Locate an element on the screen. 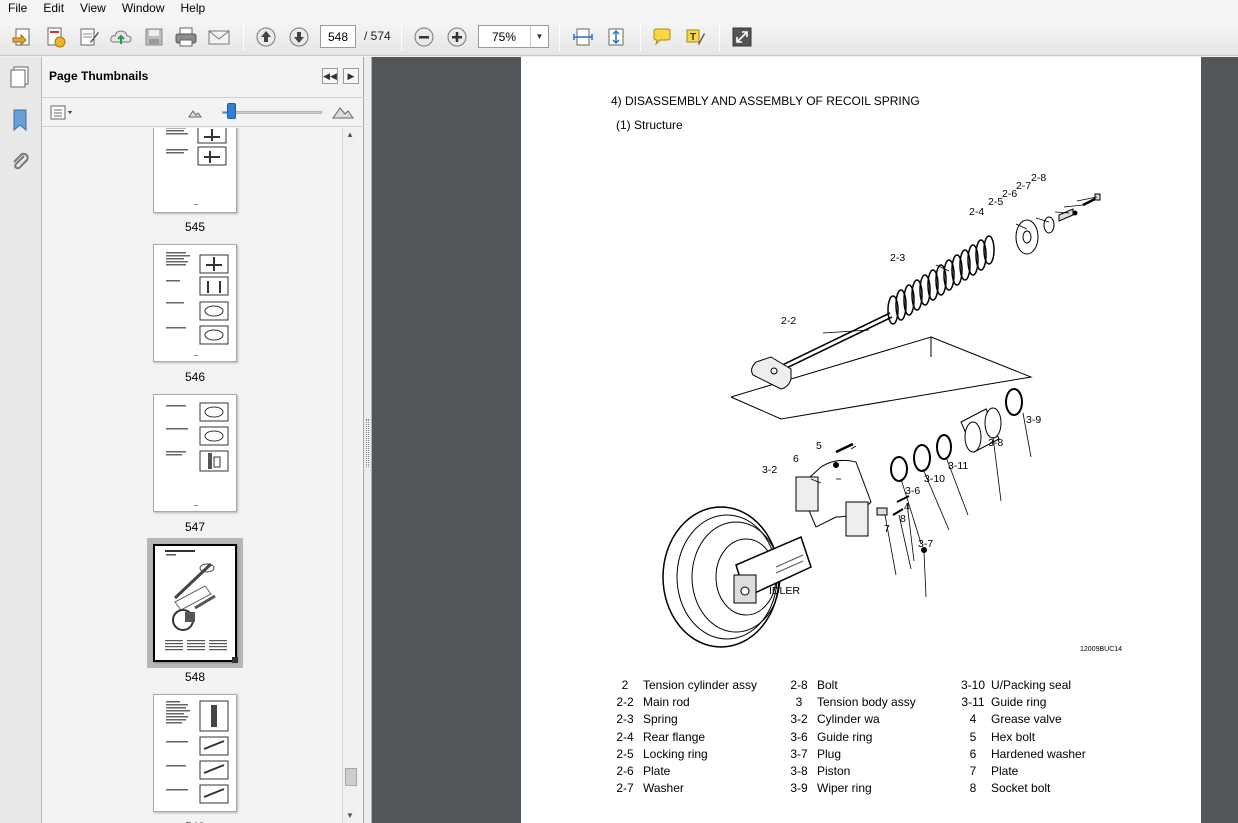 The width and height of the screenshot is (1238, 823). part-number: 3-9 is located at coordinates (799, 788).